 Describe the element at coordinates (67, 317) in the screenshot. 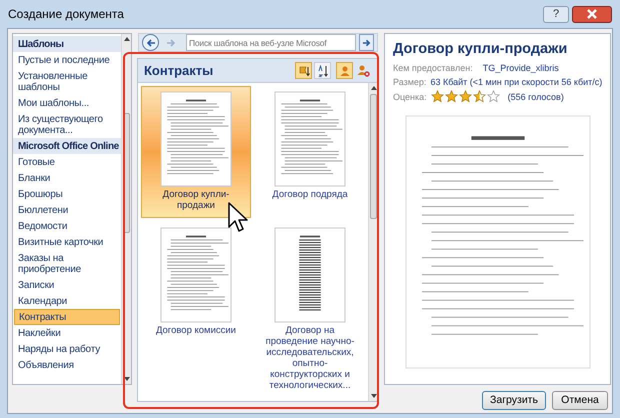

I see `sidebar-item: Контракты` at that location.